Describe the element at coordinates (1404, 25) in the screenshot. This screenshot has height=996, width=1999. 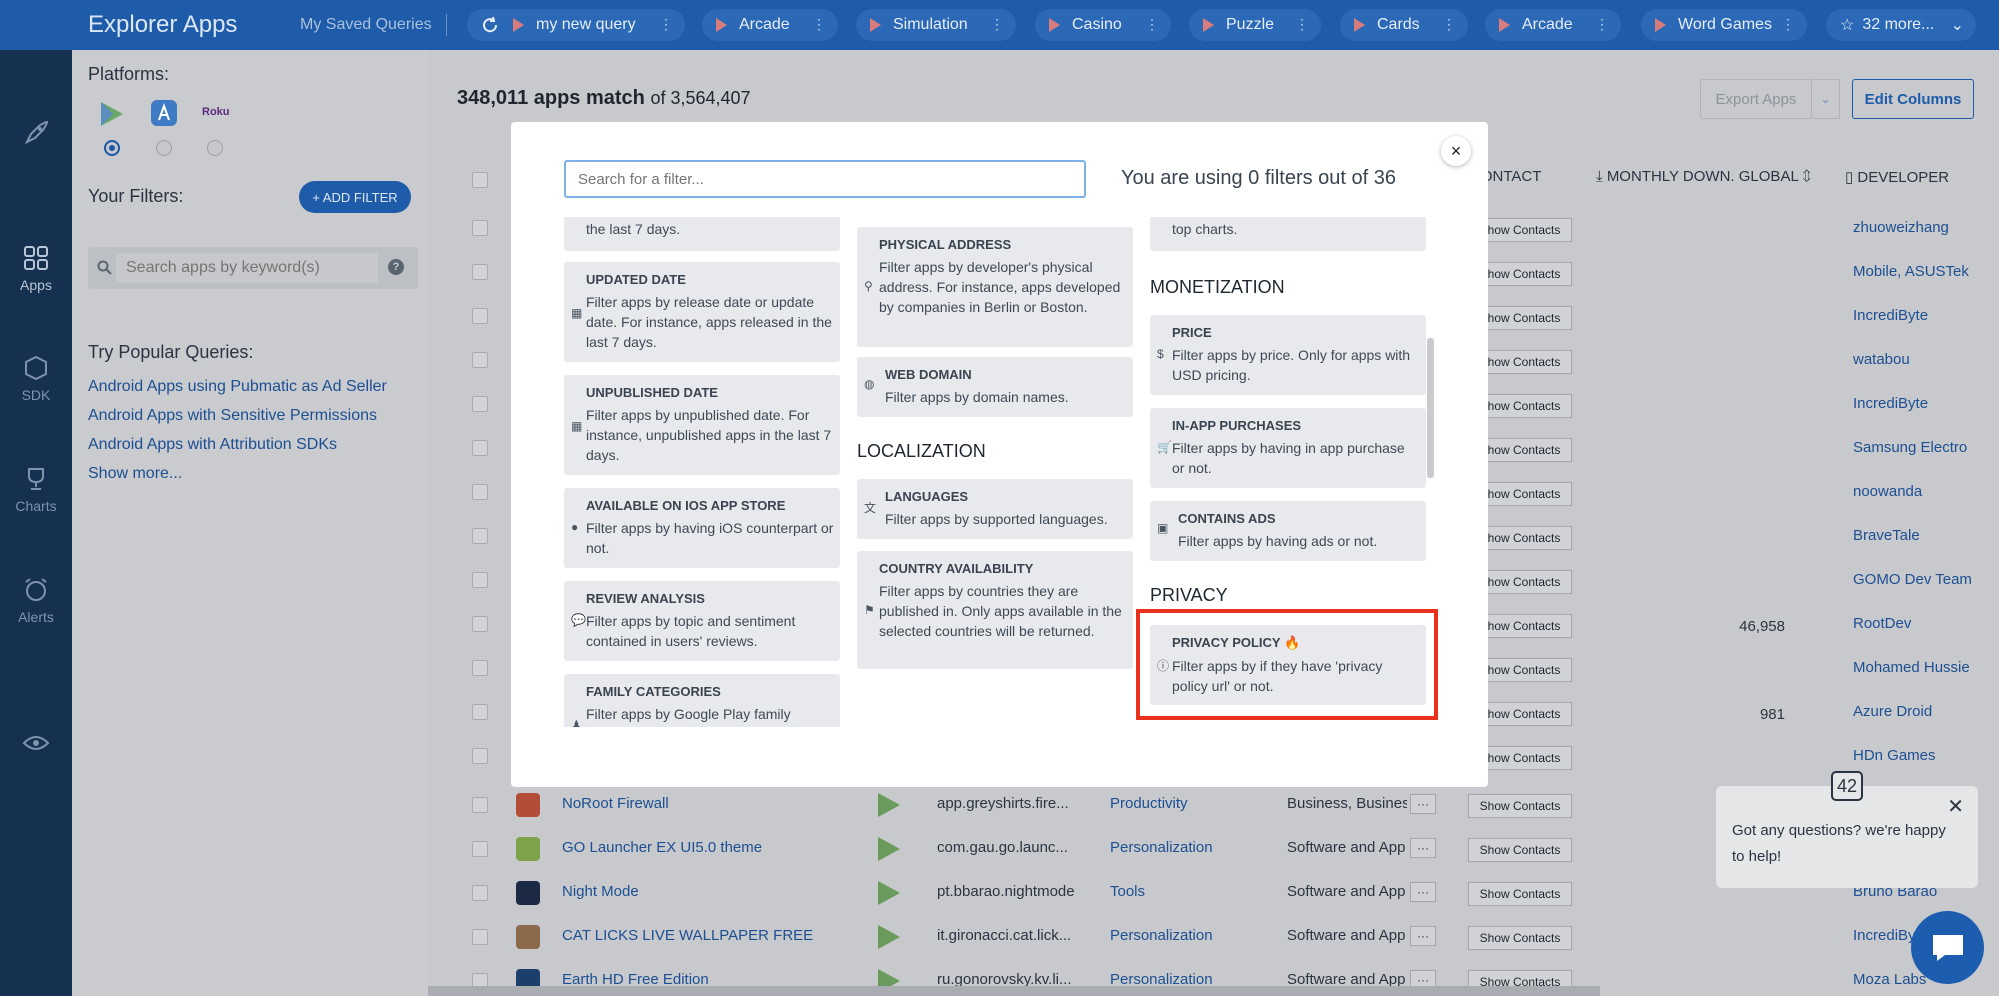
I see `query-tab-cards: Cards ⋮` at that location.